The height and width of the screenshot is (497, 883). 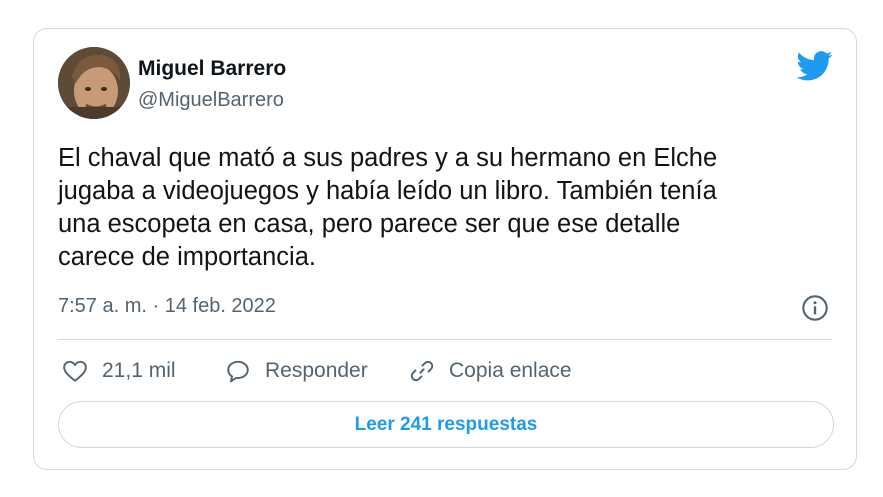 I want to click on twitter-bird-icon, so click(x=815, y=66).